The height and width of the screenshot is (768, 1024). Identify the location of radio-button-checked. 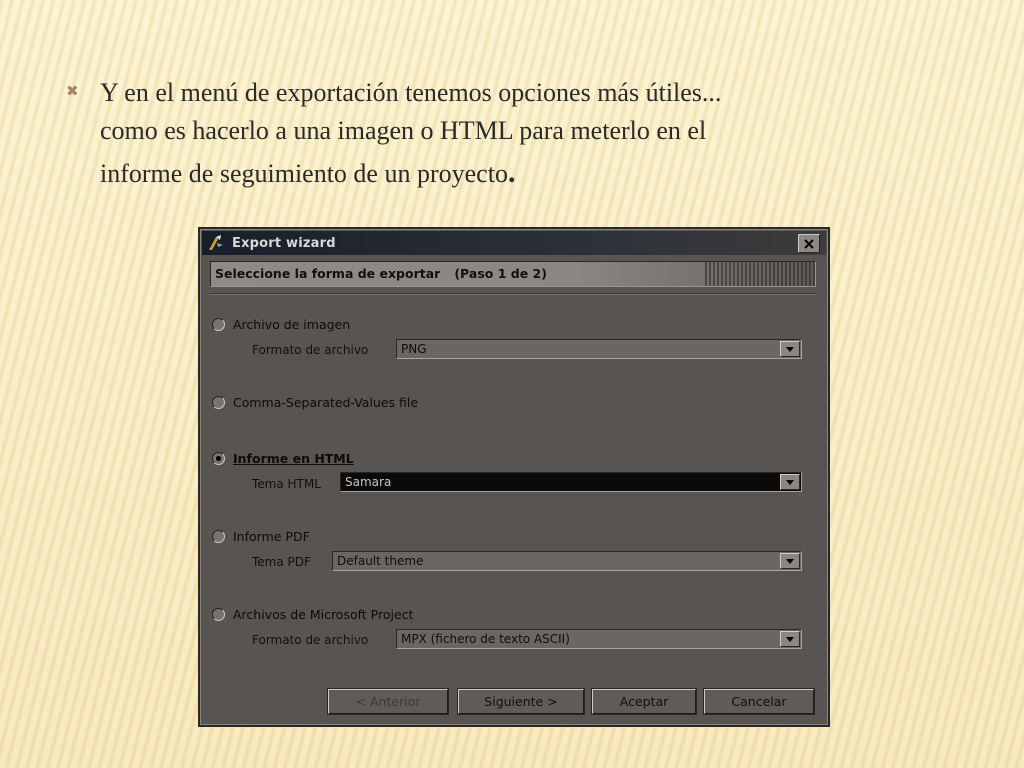
(218, 458).